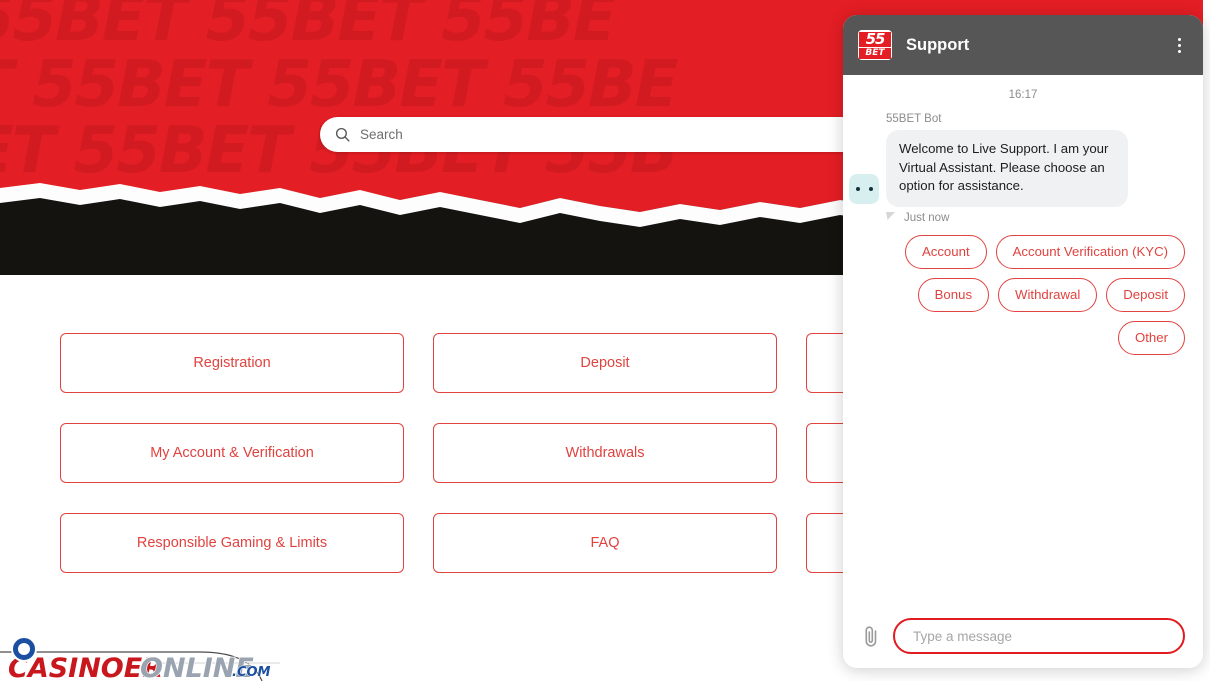 The width and height of the screenshot is (1210, 681). I want to click on message-sender-name: 55BET Bot, so click(914, 119).